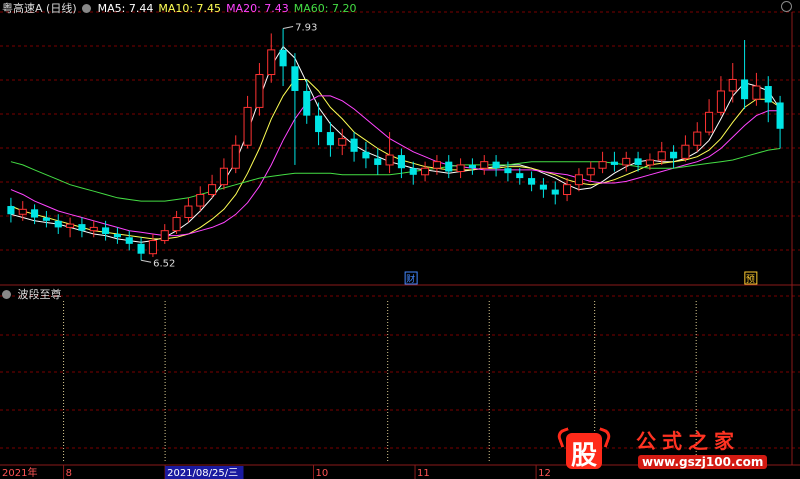 The height and width of the screenshot is (479, 800). Describe the element at coordinates (257, 8) in the screenshot. I see `ma-legend-item: MA20: 7.43` at that location.